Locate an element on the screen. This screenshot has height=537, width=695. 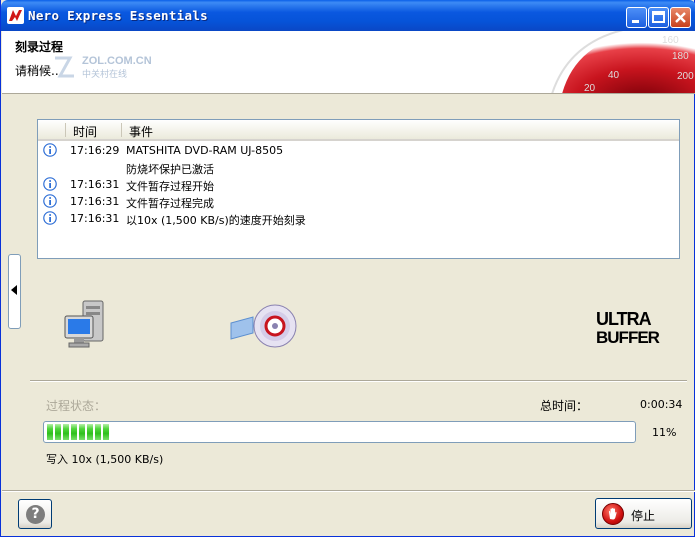
log-event: 文件暂存过程完成 is located at coordinates (170, 203).